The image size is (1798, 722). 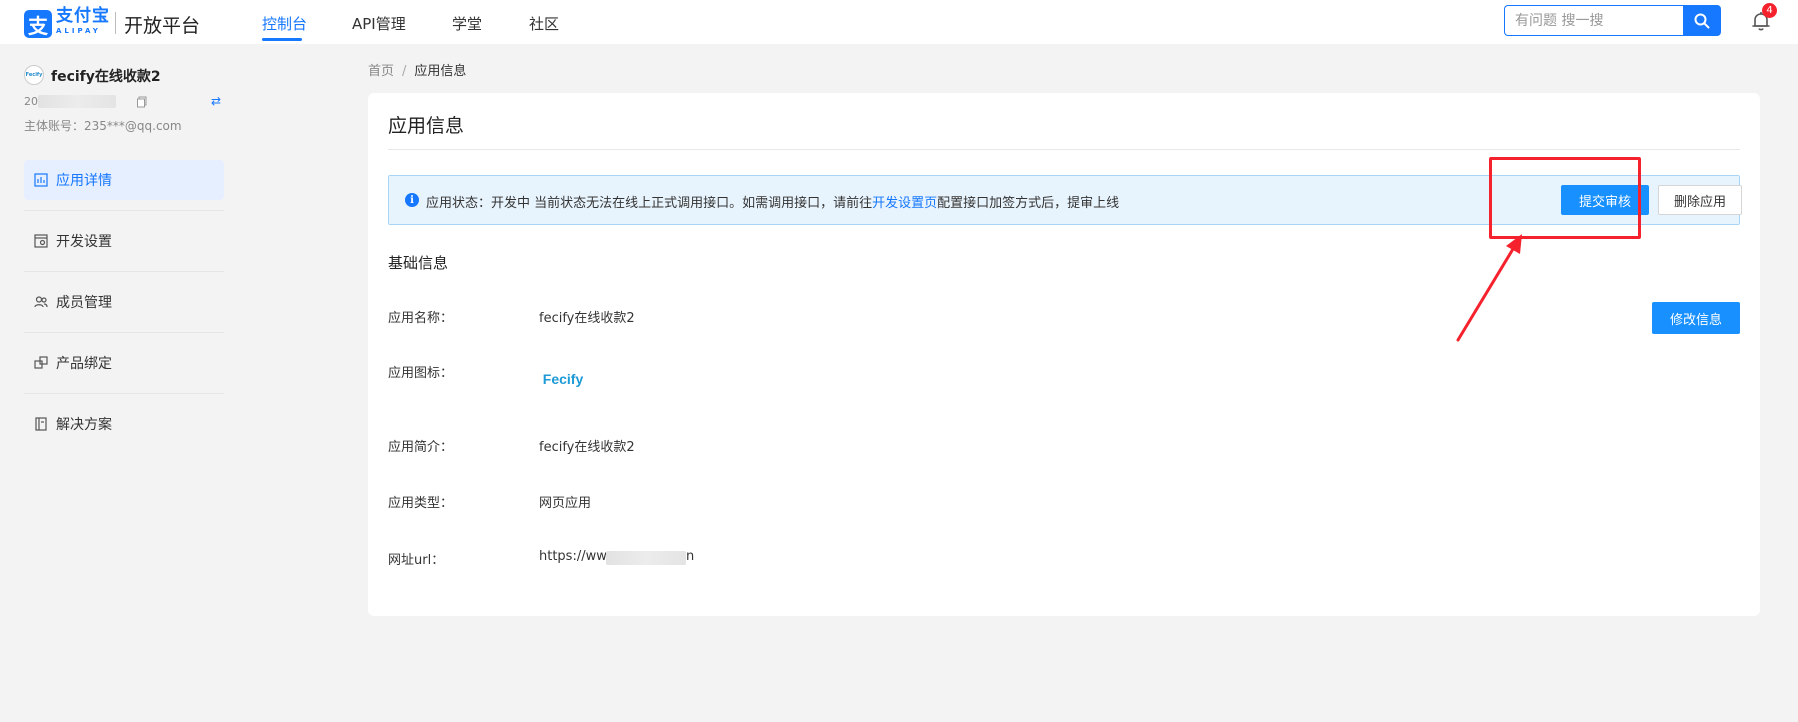 What do you see at coordinates (41, 362) in the screenshot?
I see `product-bind-icon` at bounding box center [41, 362].